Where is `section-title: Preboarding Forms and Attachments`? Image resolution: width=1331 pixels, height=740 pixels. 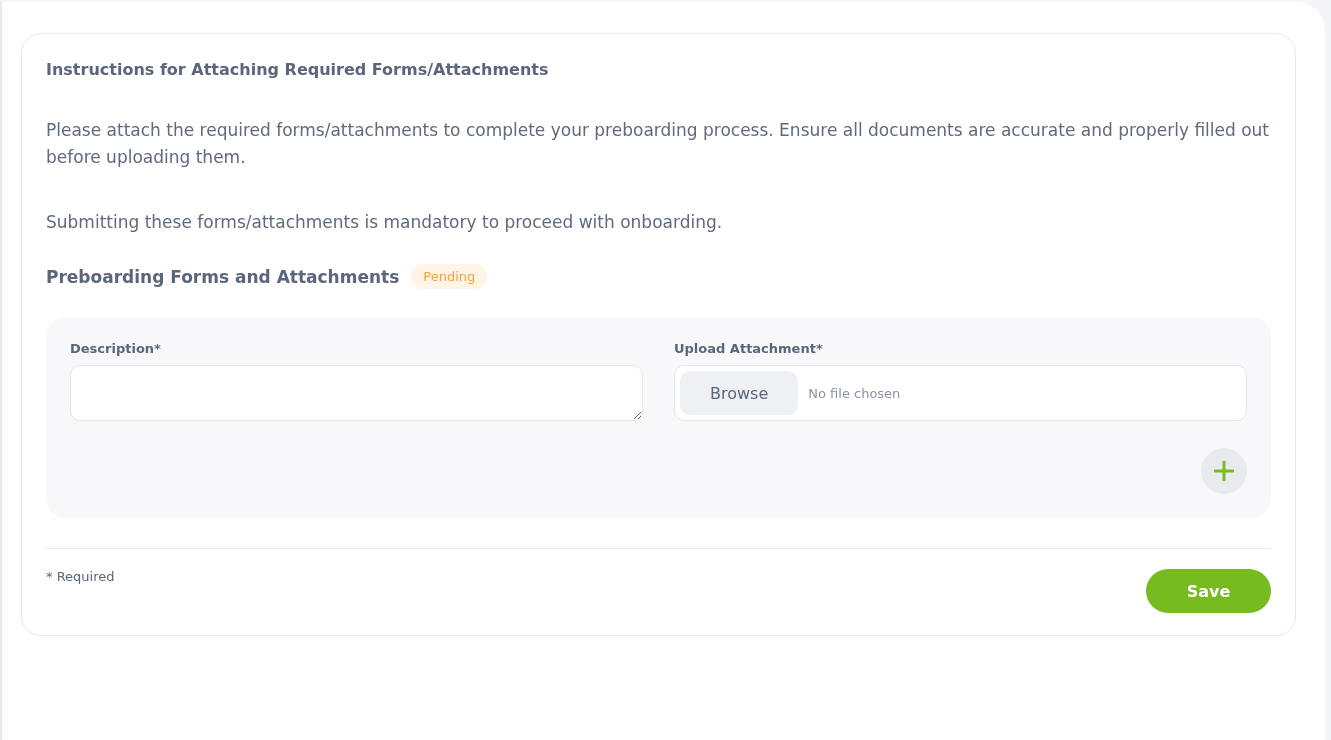
section-title: Preboarding Forms and Attachments is located at coordinates (223, 276).